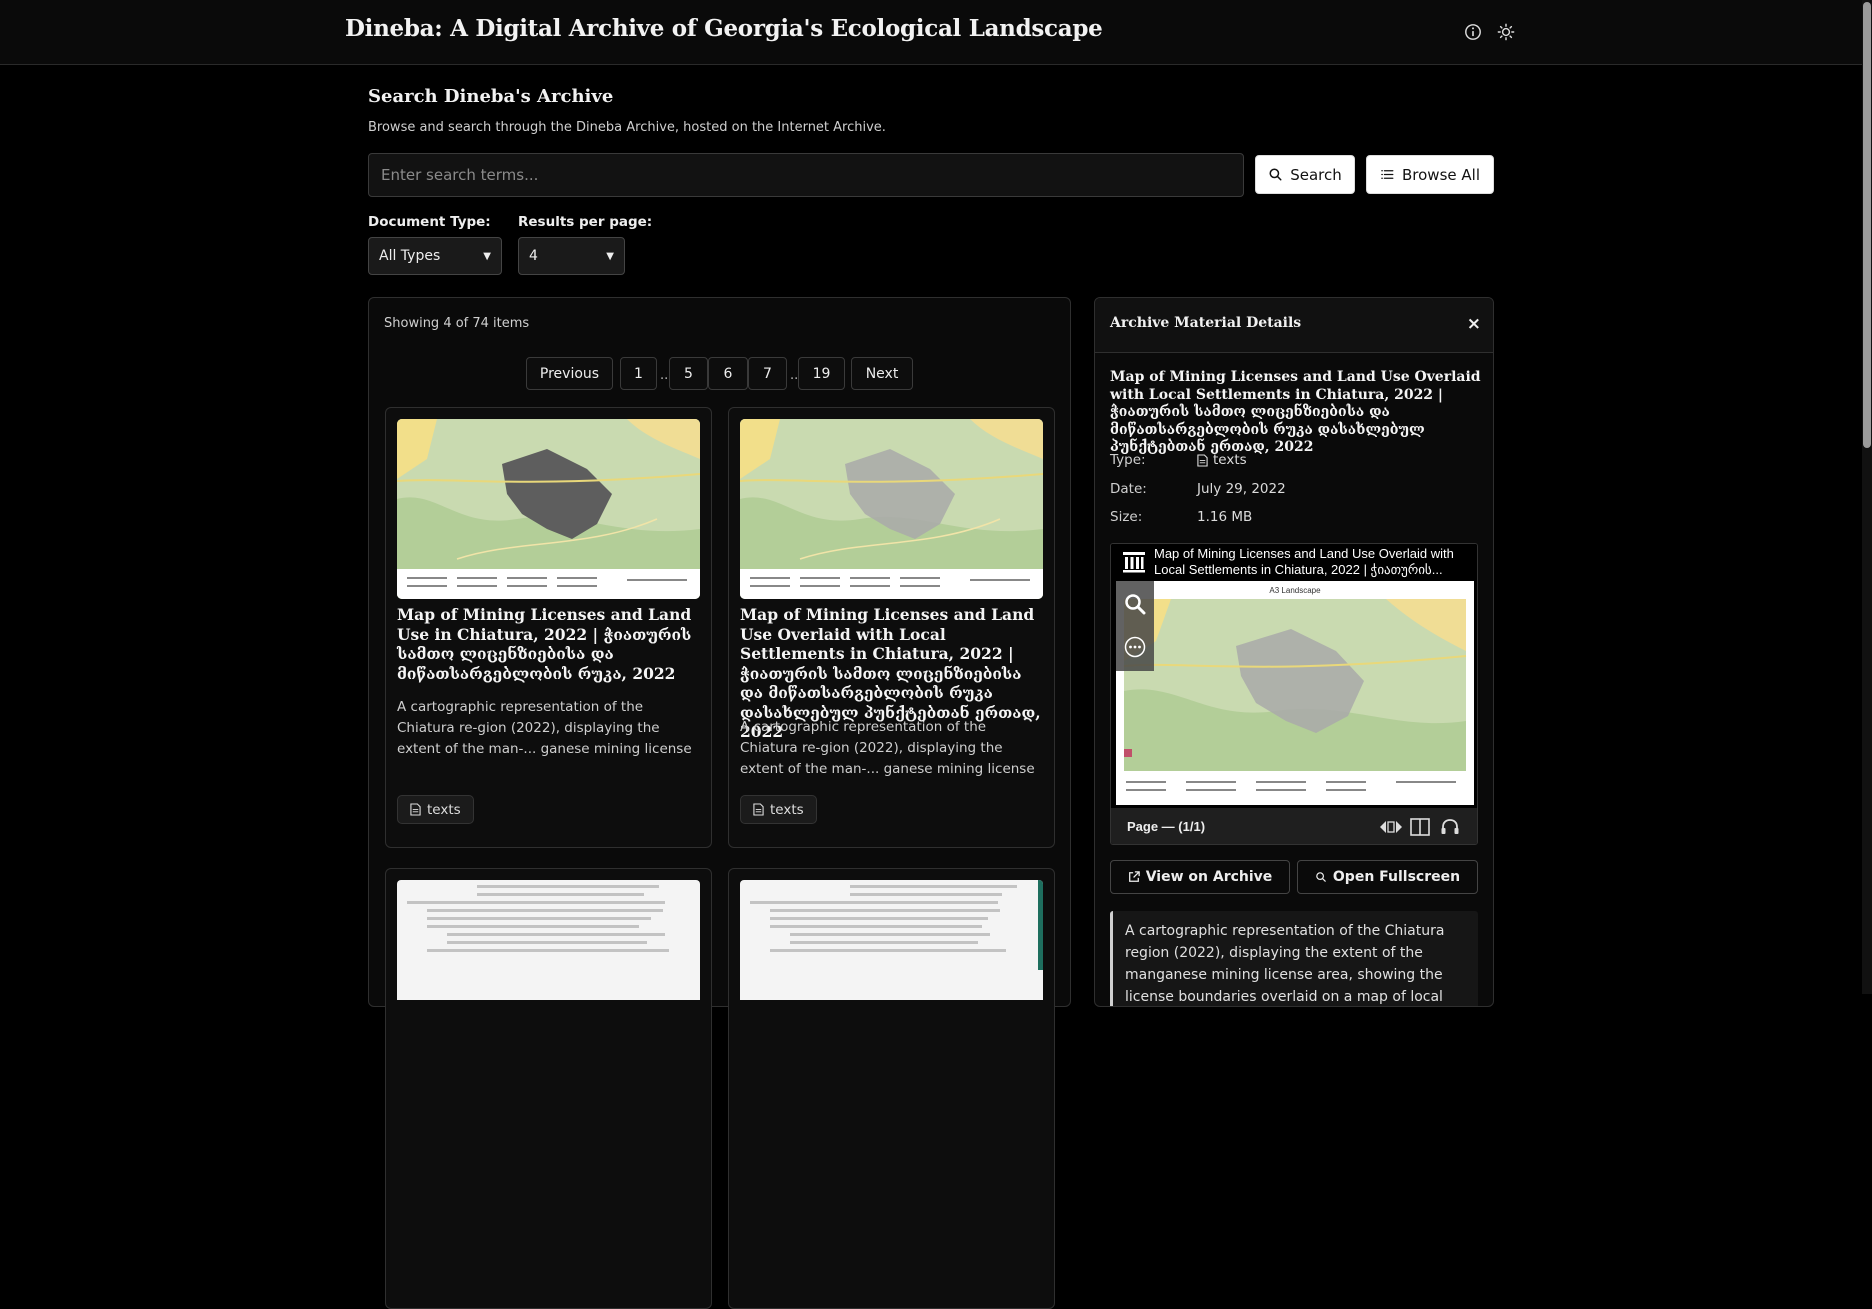 This screenshot has height=1309, width=1872. Describe the element at coordinates (1128, 489) in the screenshot. I see `date-label: Date:` at that location.